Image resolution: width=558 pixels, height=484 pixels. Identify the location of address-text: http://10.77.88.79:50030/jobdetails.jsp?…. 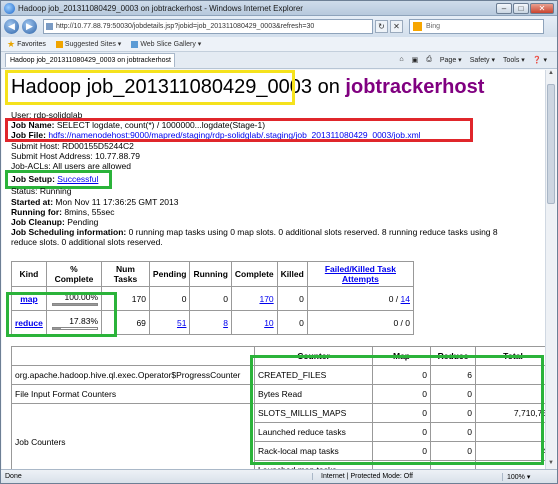
(185, 26).